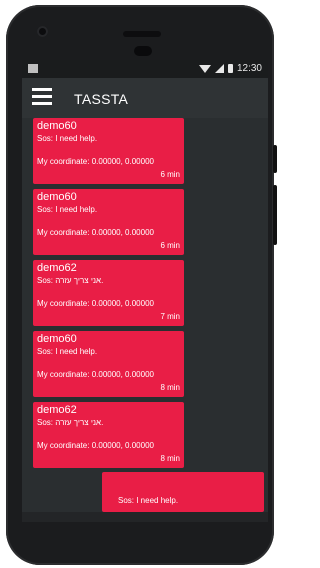 The image size is (320, 568). I want to click on app-bar: TASSTA, so click(145, 98).